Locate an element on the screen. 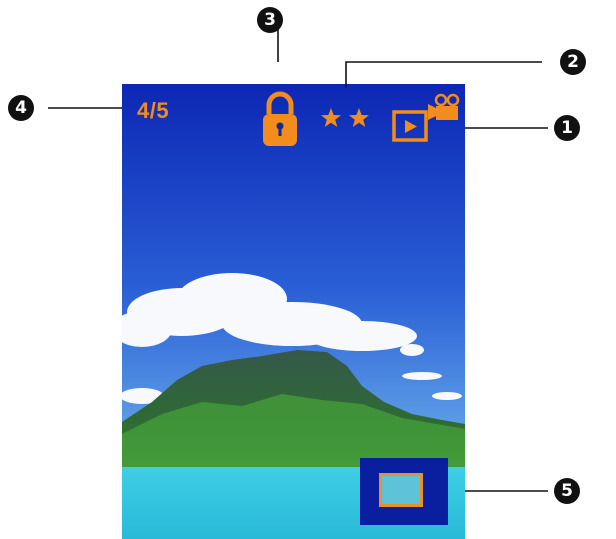 This screenshot has height=539, width=616. callout-badge-4: 4 is located at coordinates (21, 108).